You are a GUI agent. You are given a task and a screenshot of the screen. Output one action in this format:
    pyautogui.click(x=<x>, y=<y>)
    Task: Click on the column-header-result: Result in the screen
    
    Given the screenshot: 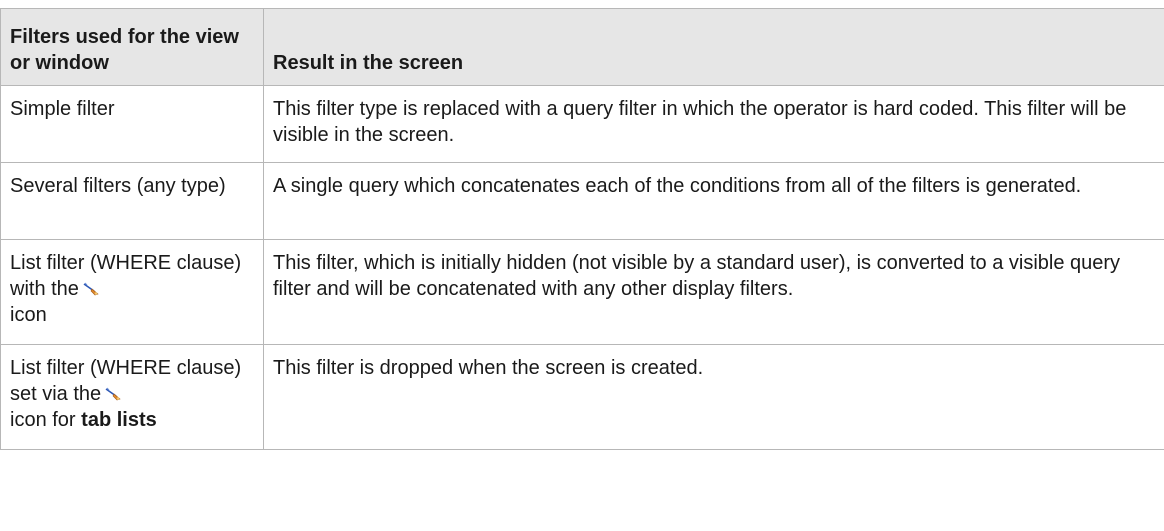 What is the action you would take?
    pyautogui.click(x=713, y=47)
    